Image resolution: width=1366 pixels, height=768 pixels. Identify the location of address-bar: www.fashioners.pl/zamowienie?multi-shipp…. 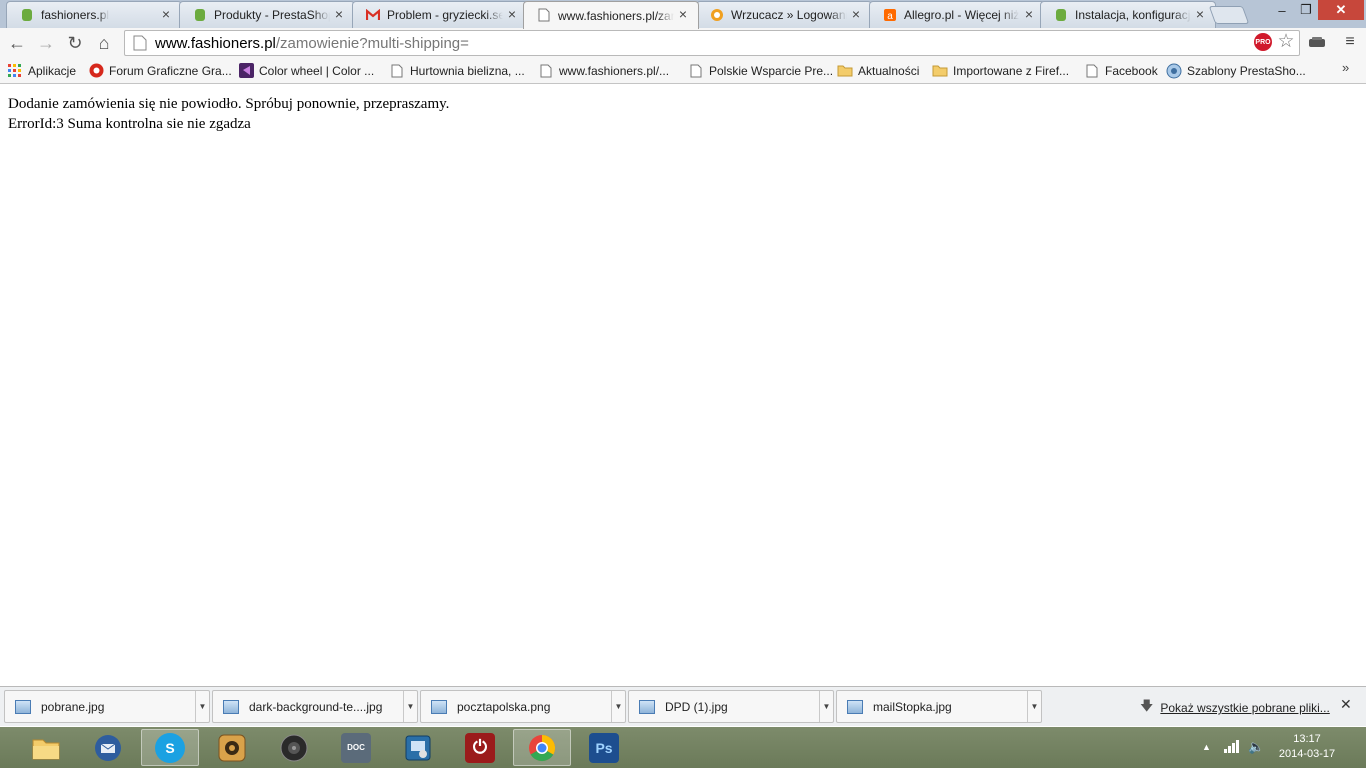
(712, 43).